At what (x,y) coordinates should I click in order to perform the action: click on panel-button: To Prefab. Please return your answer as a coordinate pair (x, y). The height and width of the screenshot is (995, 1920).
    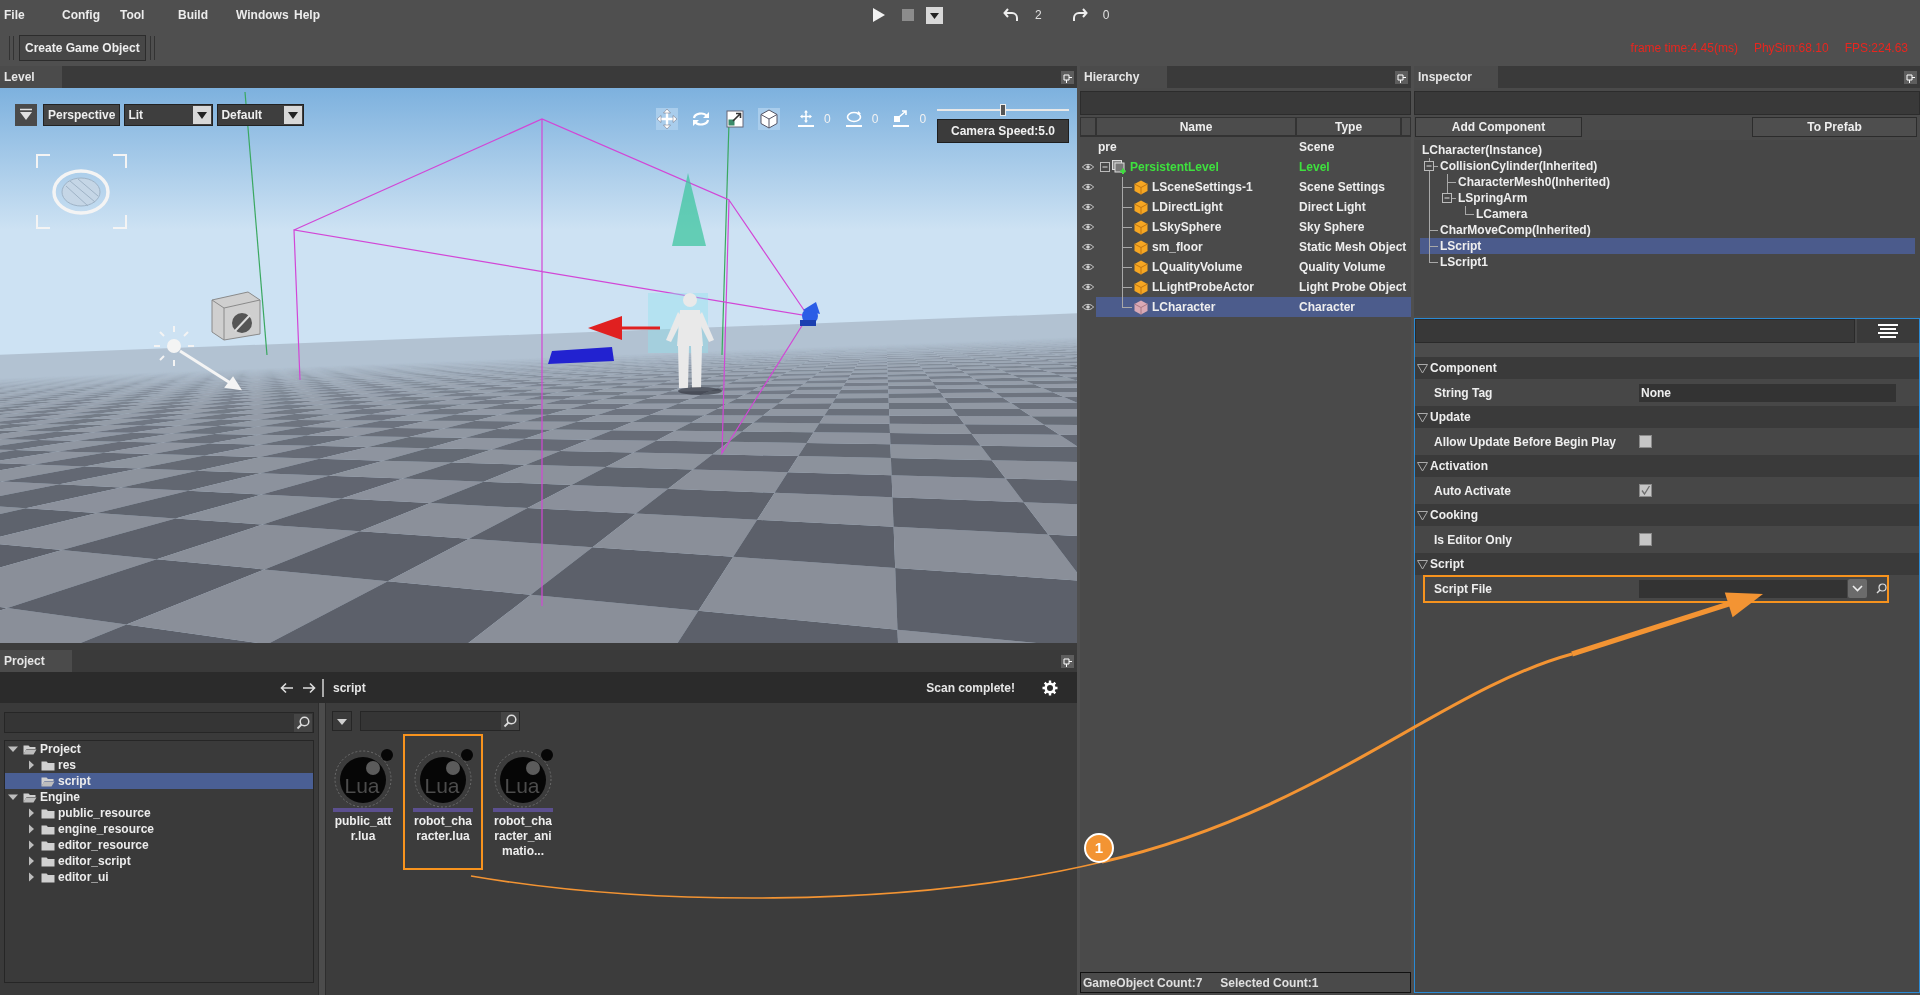
    Looking at the image, I should click on (1834, 127).